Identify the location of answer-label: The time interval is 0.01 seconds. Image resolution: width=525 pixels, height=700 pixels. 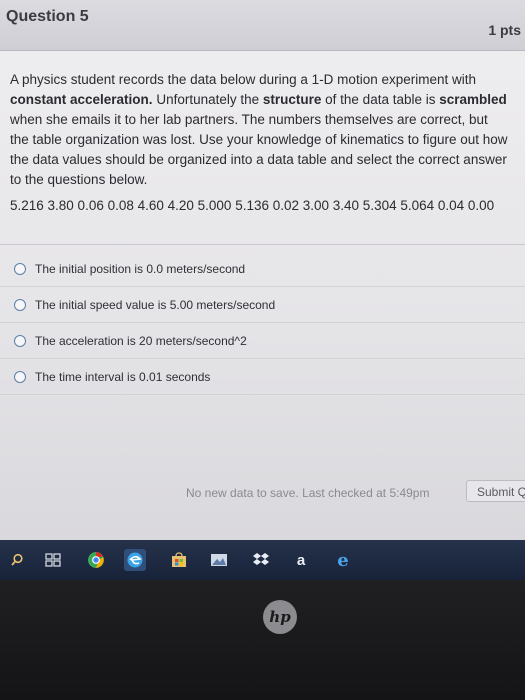
(123, 377).